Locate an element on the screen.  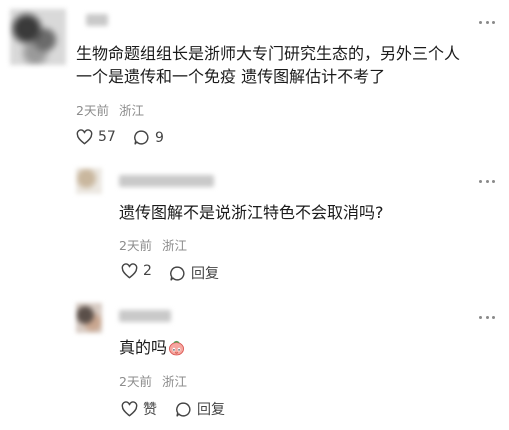
reply-text: 真的吗 is located at coordinates (152, 347).